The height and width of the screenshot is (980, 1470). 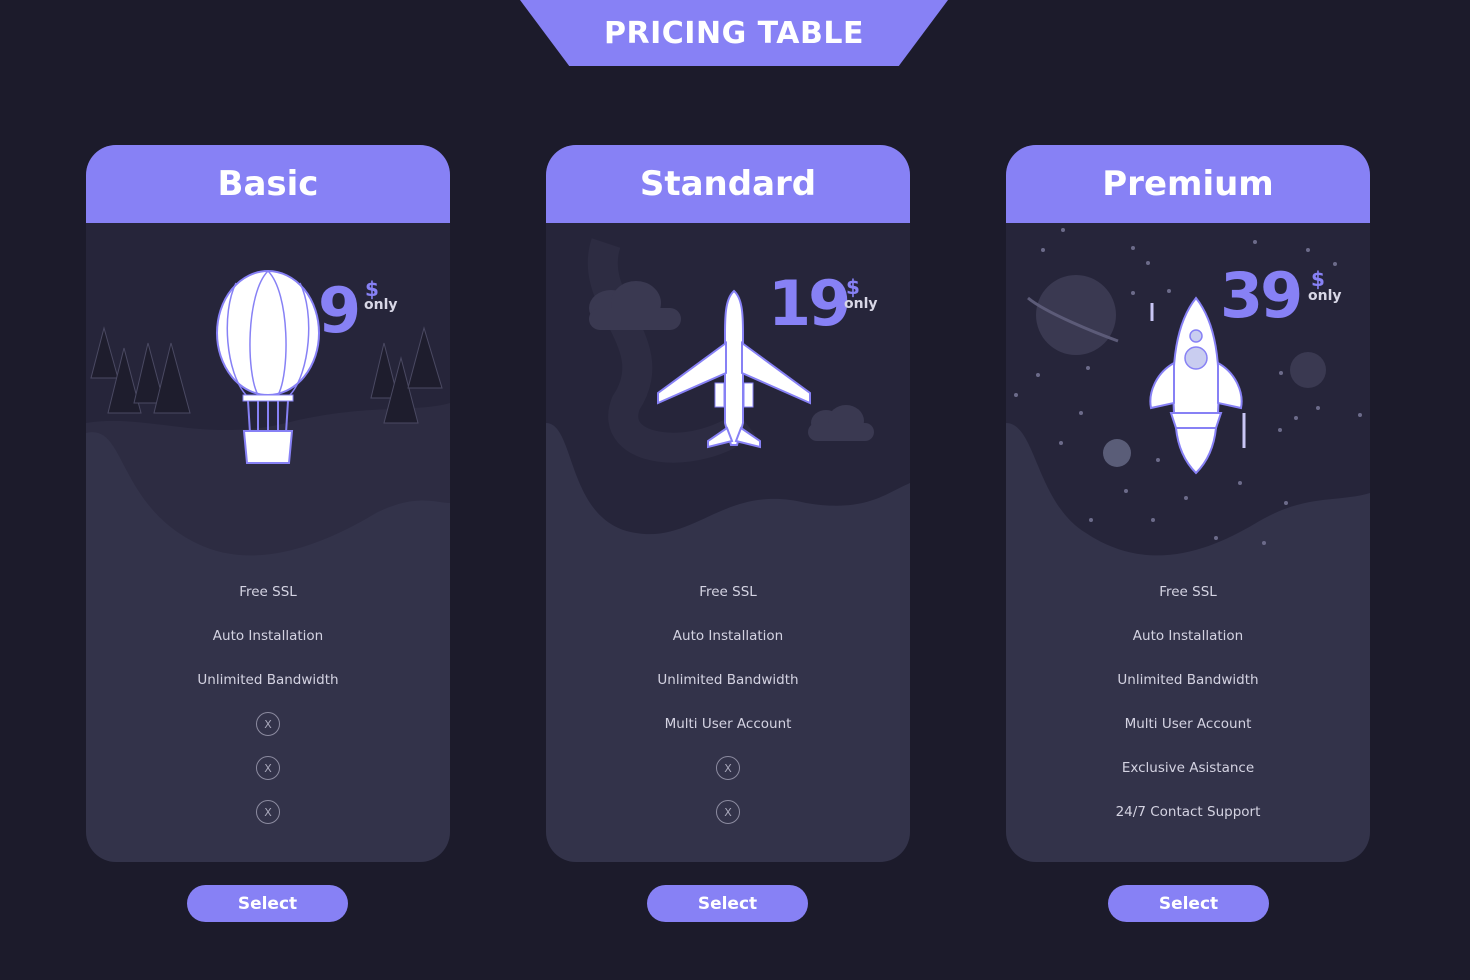 What do you see at coordinates (268, 398) in the screenshot?
I see `hot-air-balloon-icon` at bounding box center [268, 398].